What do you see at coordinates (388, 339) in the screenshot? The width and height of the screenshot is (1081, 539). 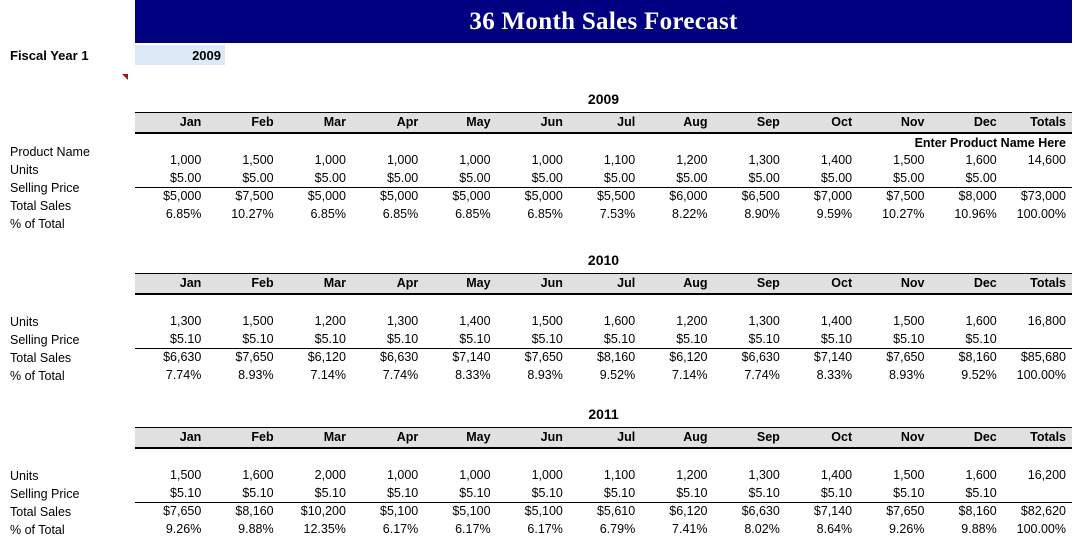 I see `cell-selling-price-apr: $5.10` at bounding box center [388, 339].